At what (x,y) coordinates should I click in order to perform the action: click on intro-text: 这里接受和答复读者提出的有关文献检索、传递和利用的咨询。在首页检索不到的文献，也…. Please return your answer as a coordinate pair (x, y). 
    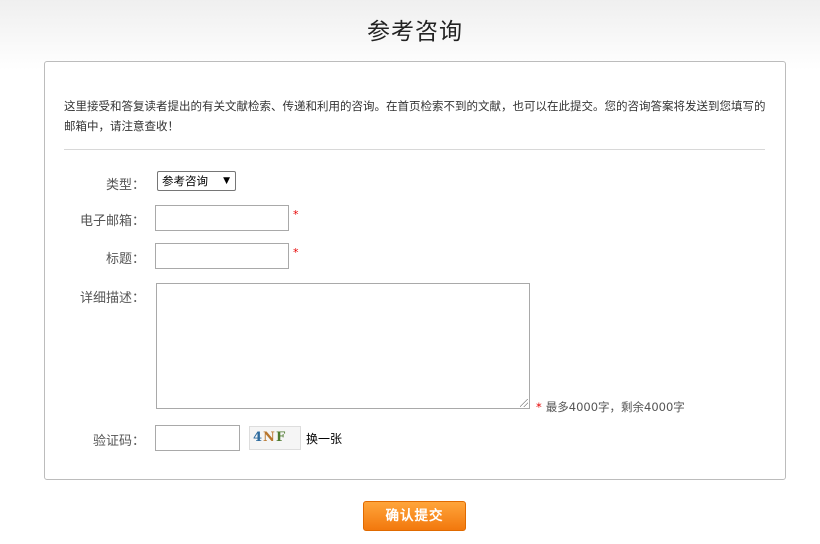
    Looking at the image, I should click on (415, 116).